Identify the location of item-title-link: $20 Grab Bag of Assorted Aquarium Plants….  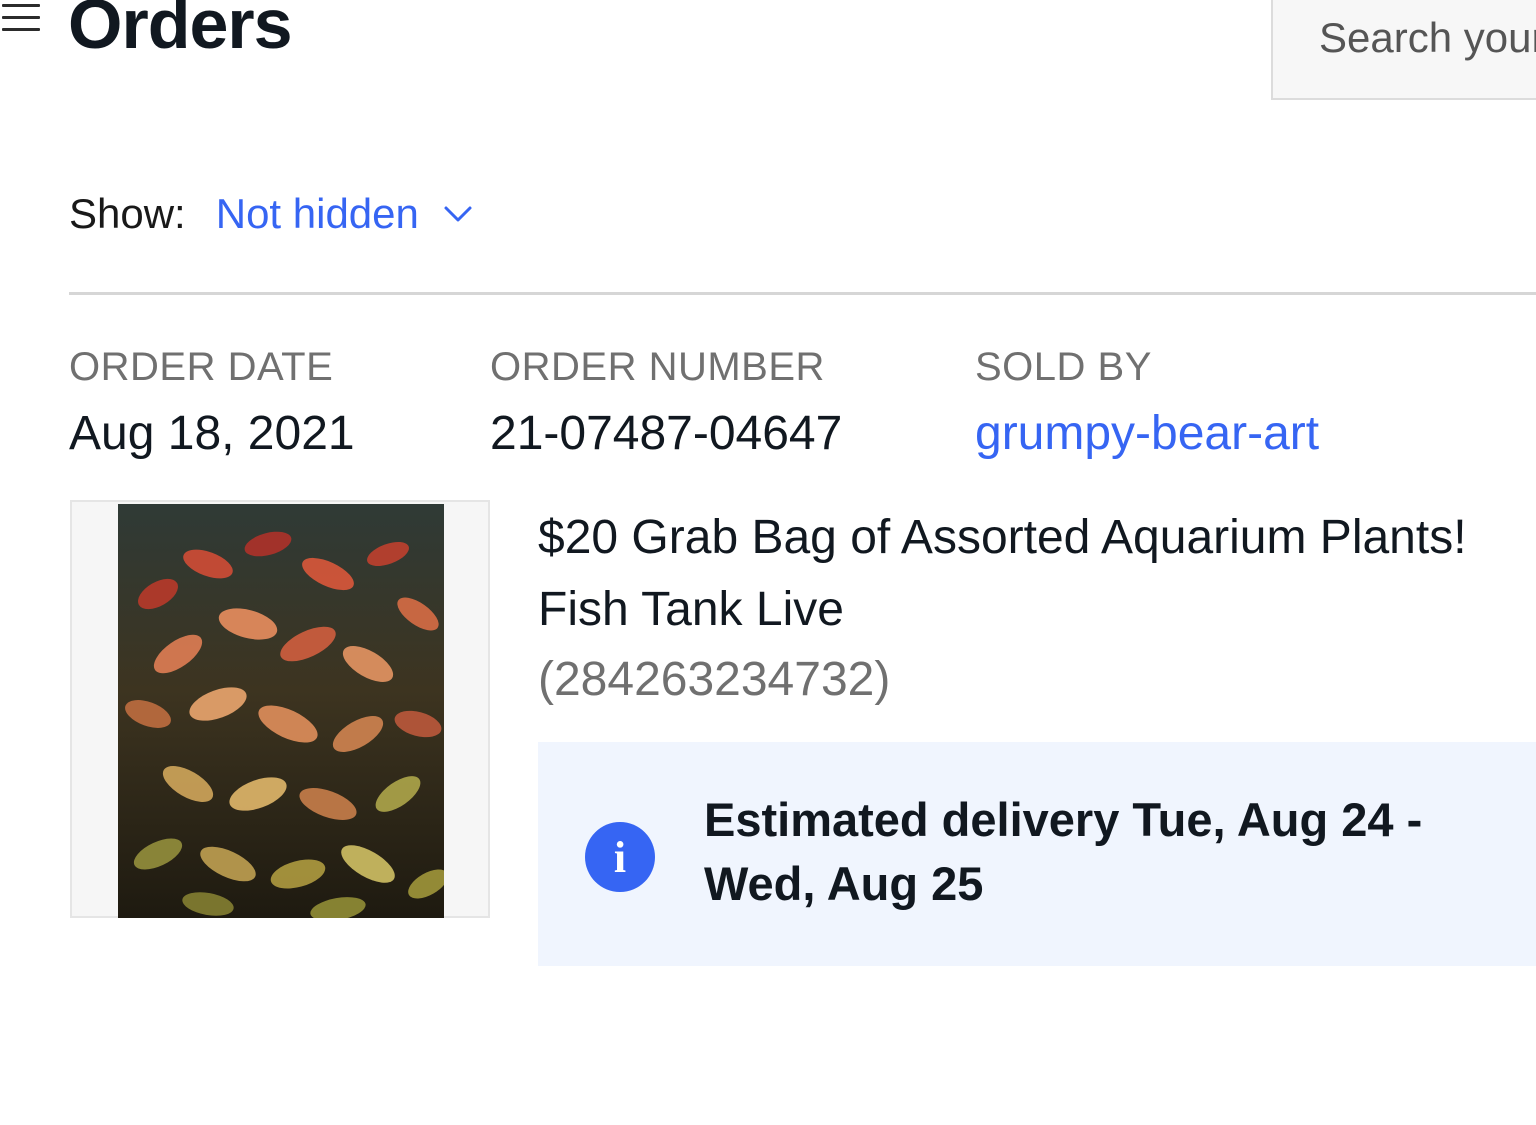
(1037, 574).